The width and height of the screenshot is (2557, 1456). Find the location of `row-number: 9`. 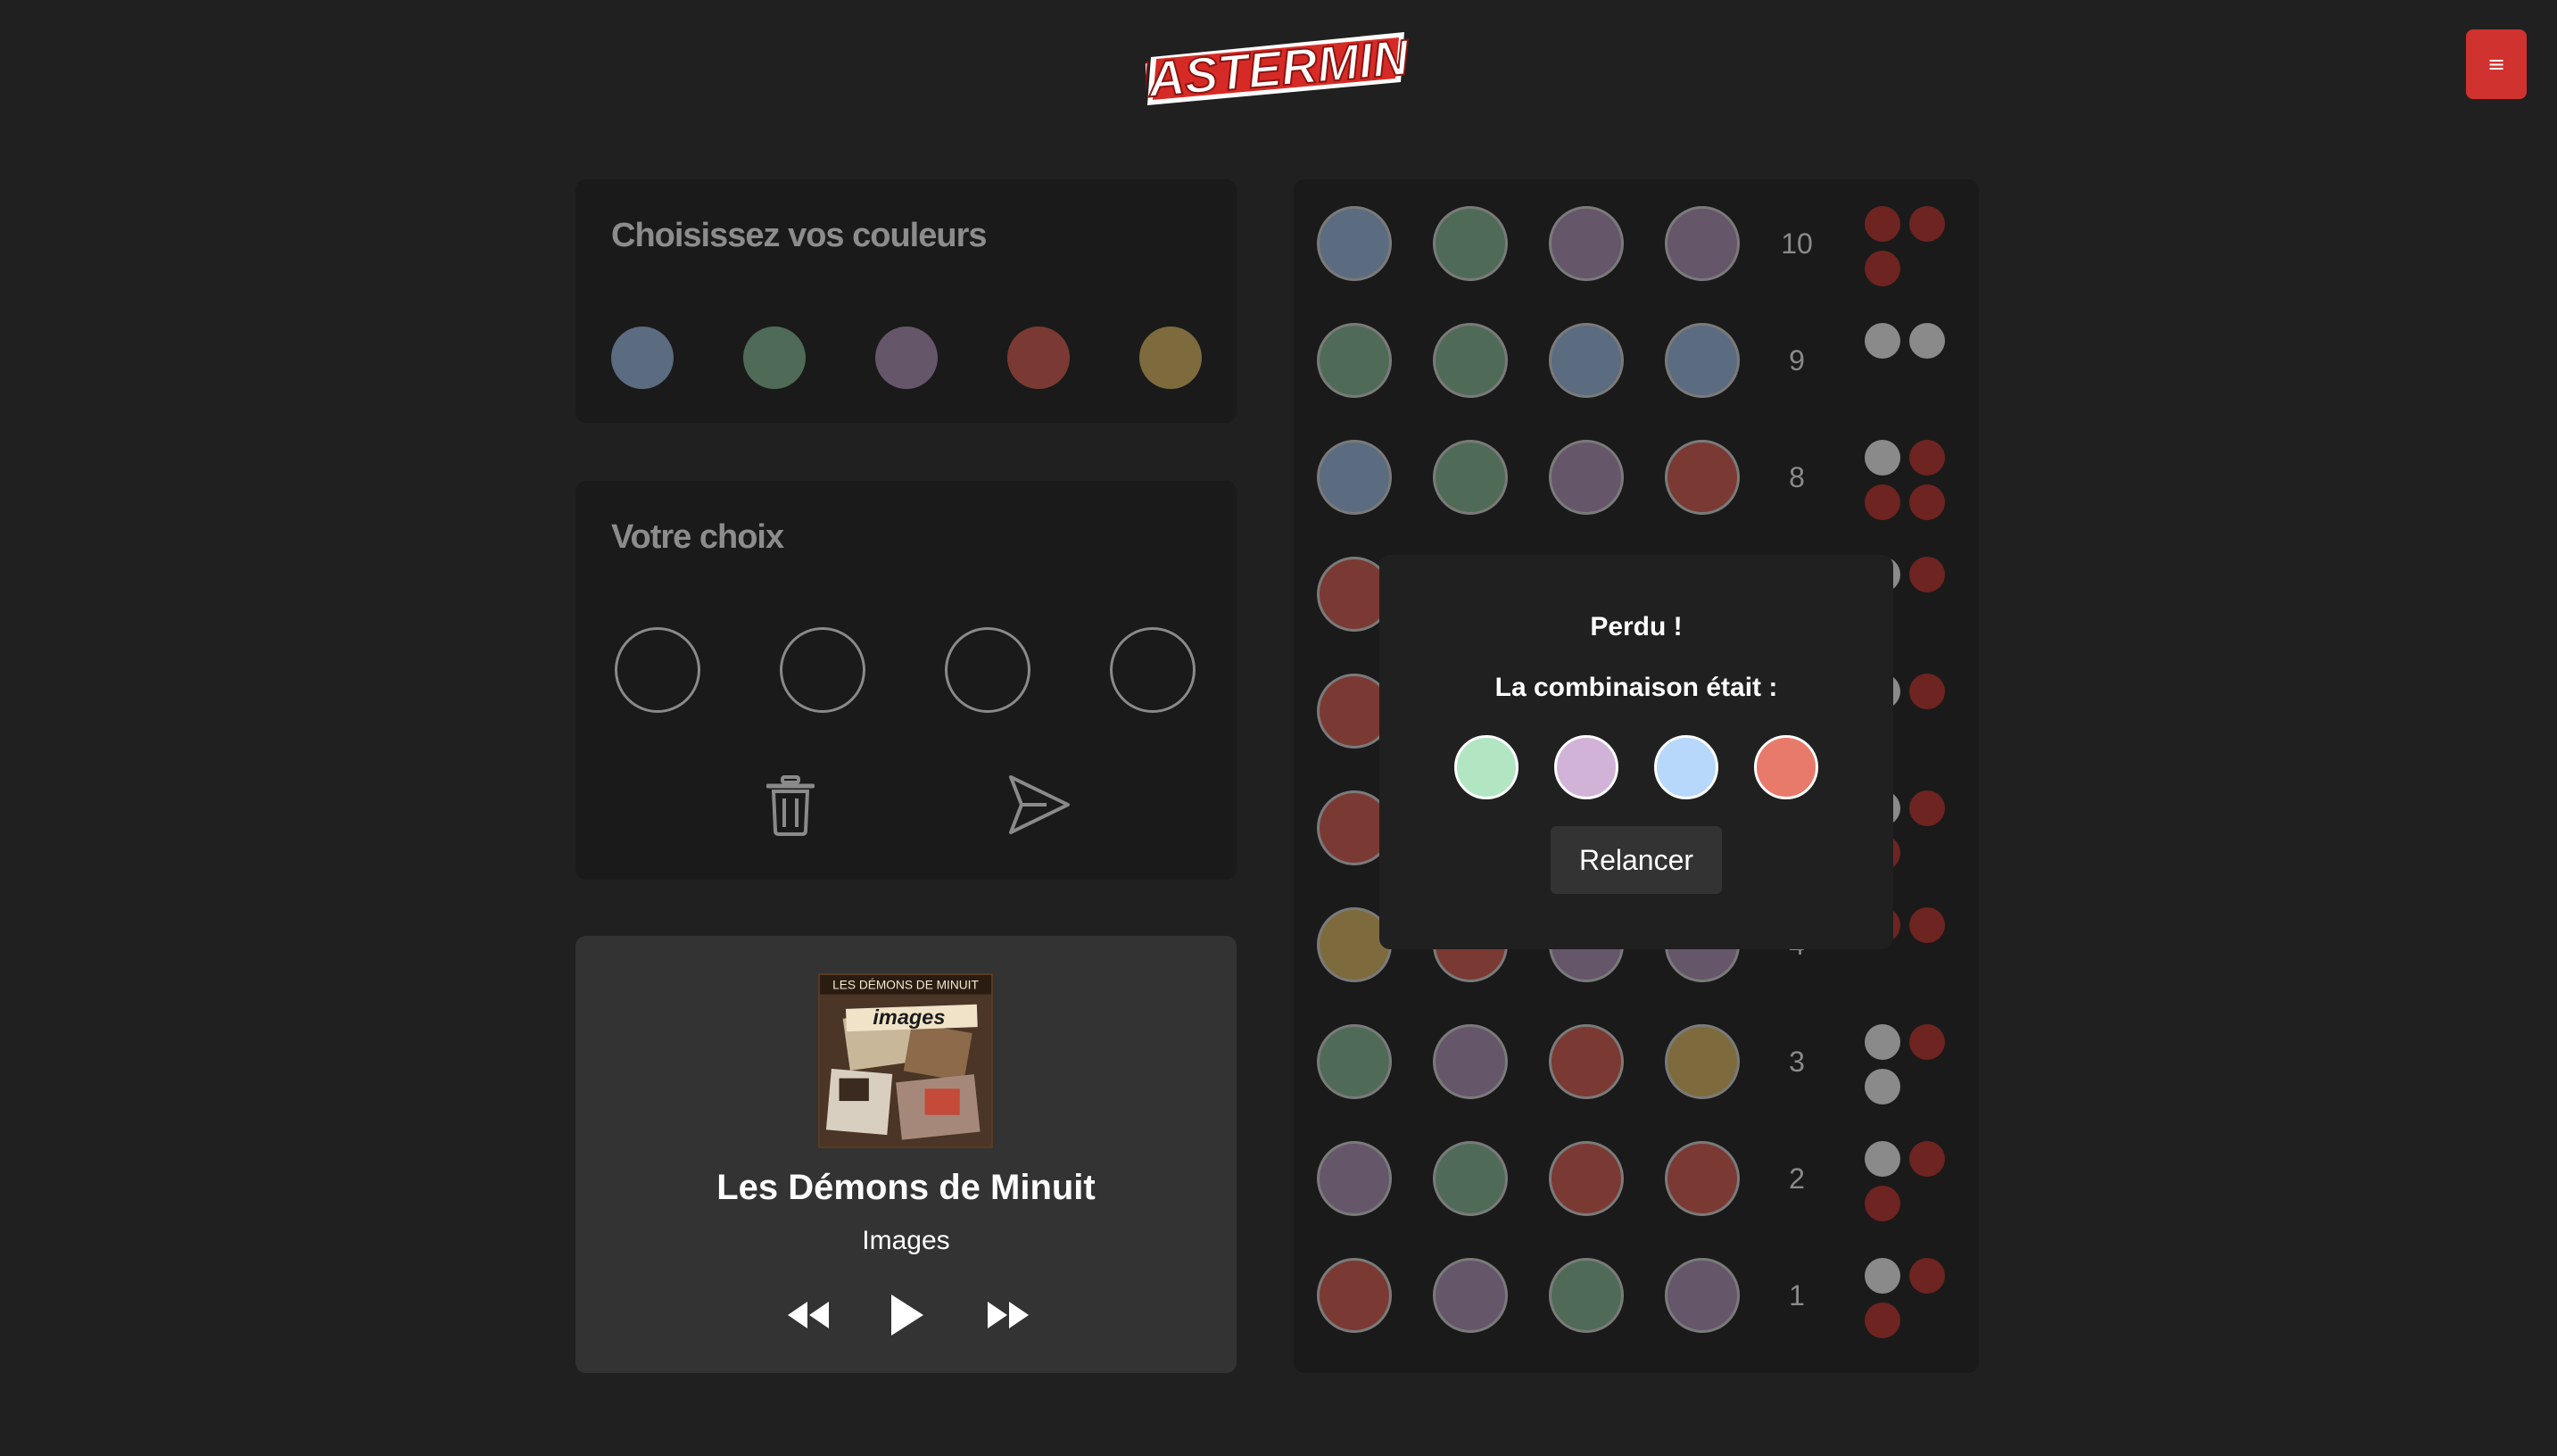

row-number: 9 is located at coordinates (1797, 360).